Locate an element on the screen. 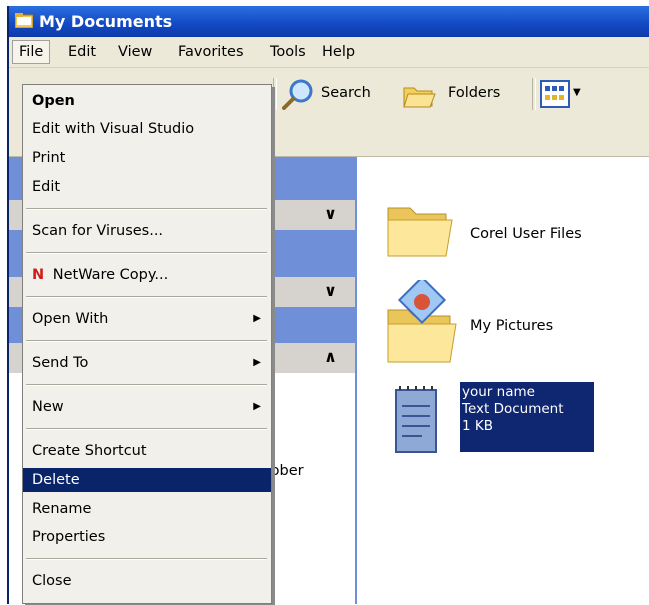 This screenshot has height=605, width=649. chevron-down-icon: ▼ is located at coordinates (577, 92).